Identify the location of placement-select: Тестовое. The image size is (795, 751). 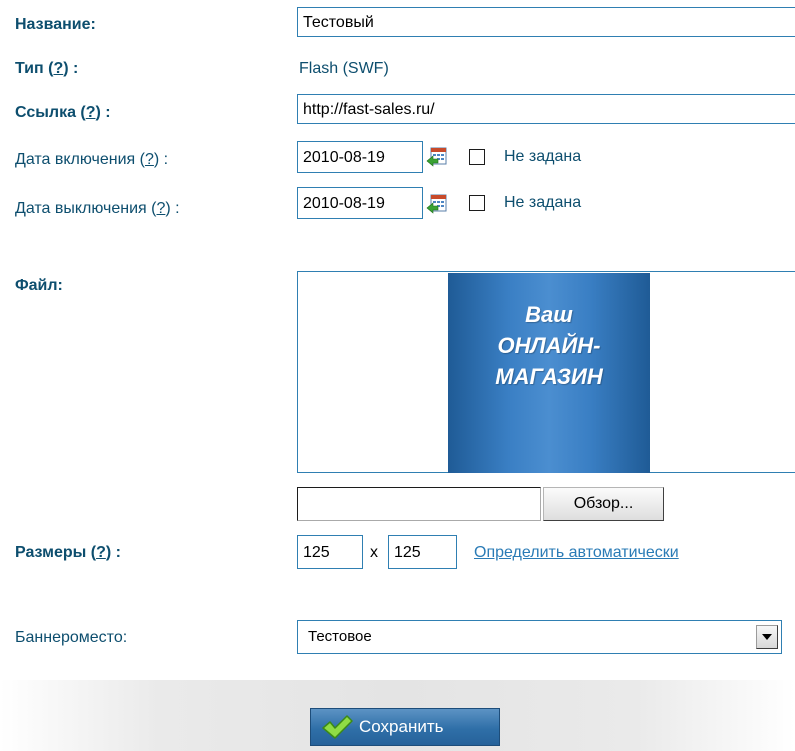
(539, 637).